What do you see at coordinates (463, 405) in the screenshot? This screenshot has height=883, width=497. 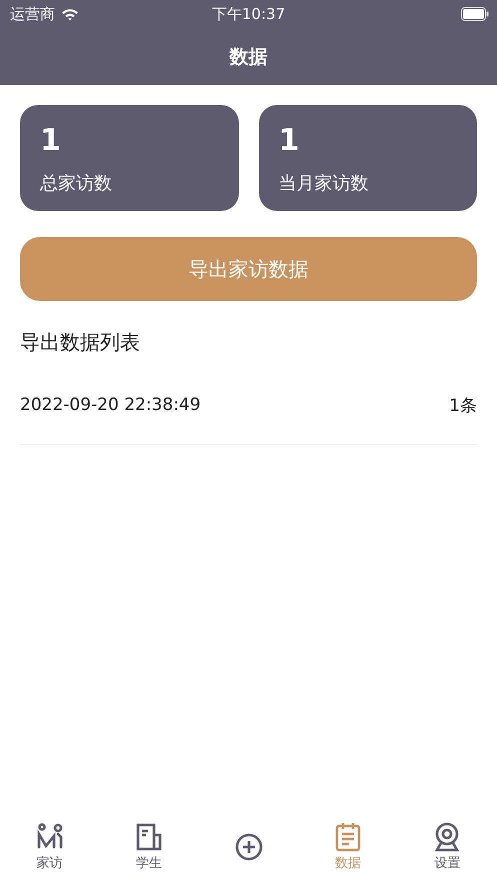 I see `export-count: 1条` at bounding box center [463, 405].